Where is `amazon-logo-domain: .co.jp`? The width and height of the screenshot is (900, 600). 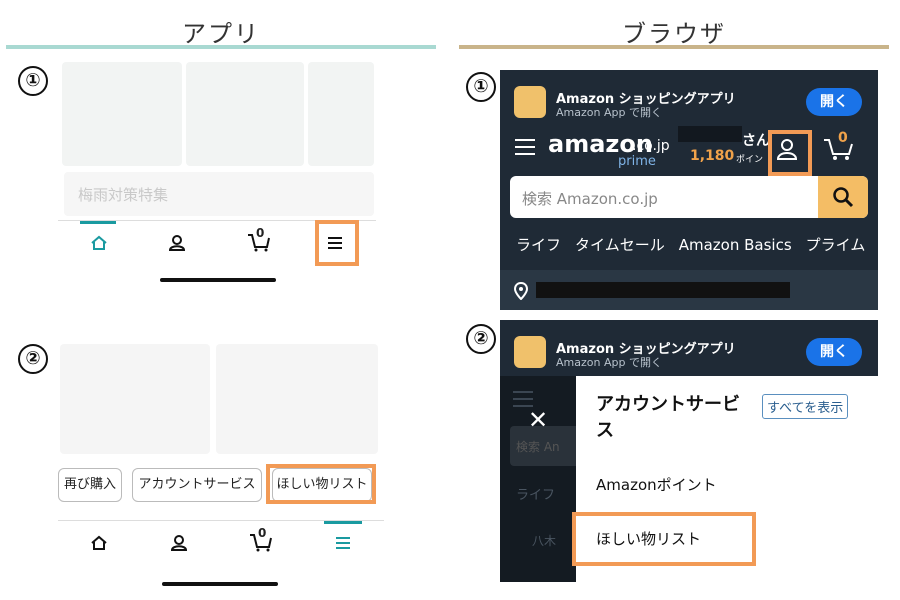
amazon-logo-domain: .co.jp is located at coordinates (651, 146).